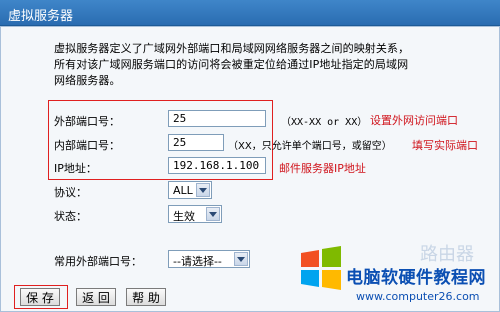 The width and height of the screenshot is (500, 312). Describe the element at coordinates (70, 192) in the screenshot. I see `protocol-label: 协议：` at that location.